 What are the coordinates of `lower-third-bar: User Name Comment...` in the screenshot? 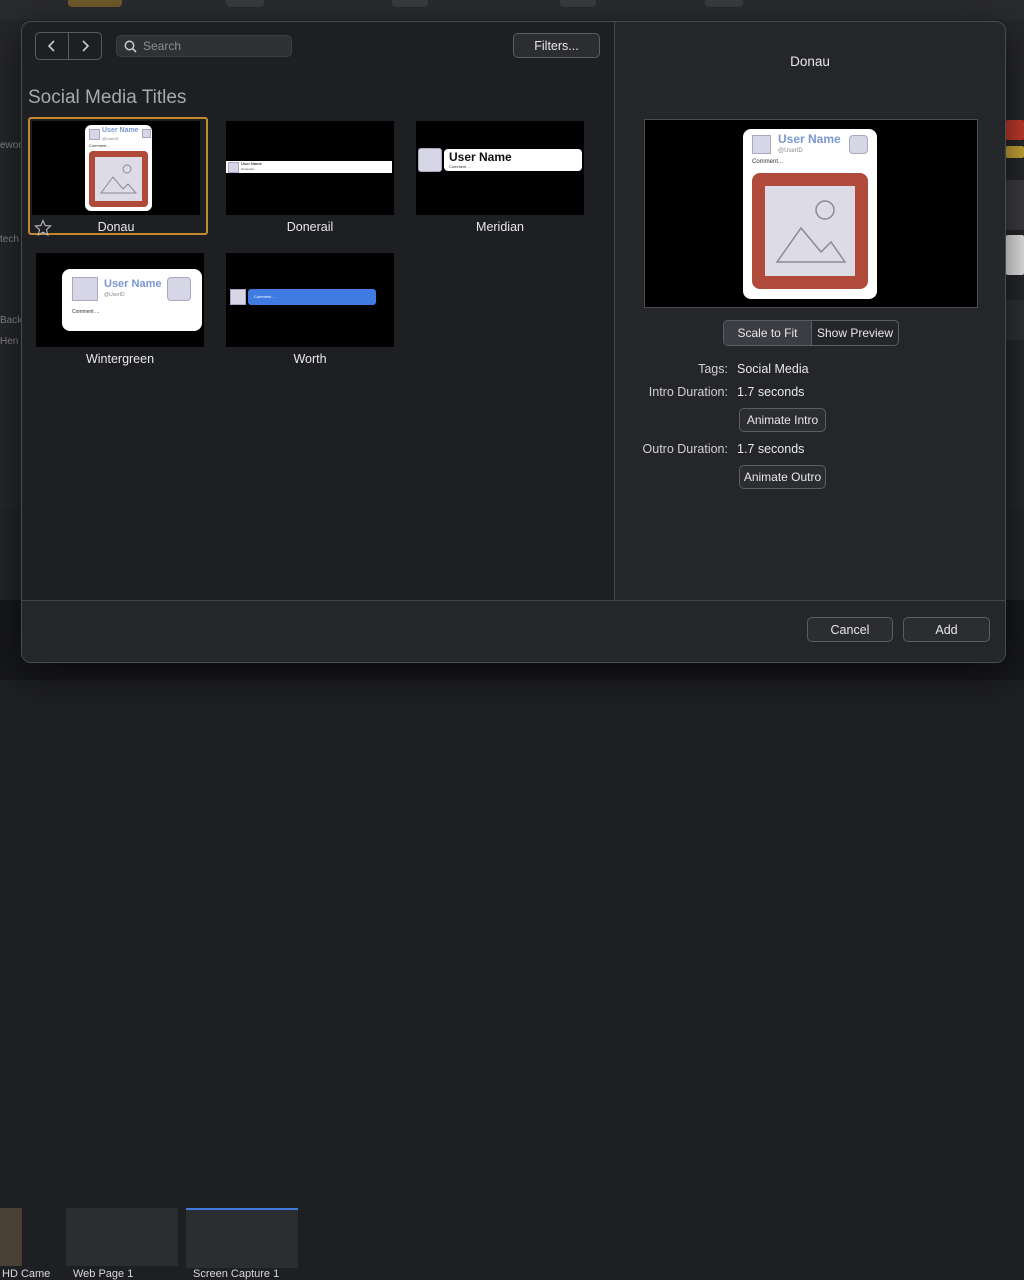 It's located at (309, 167).